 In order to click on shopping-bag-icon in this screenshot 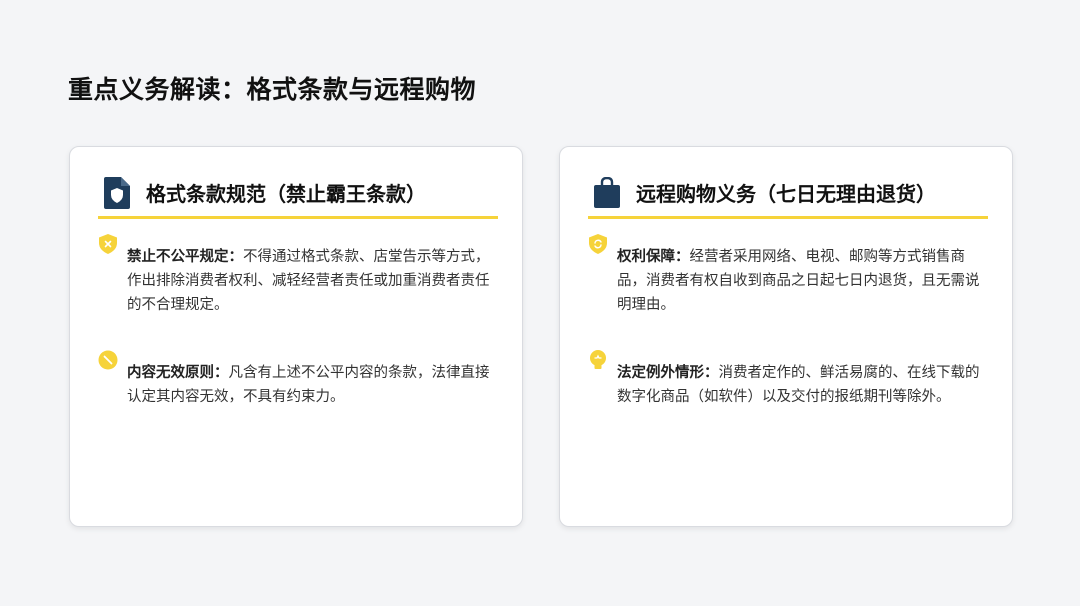, I will do `click(607, 192)`.